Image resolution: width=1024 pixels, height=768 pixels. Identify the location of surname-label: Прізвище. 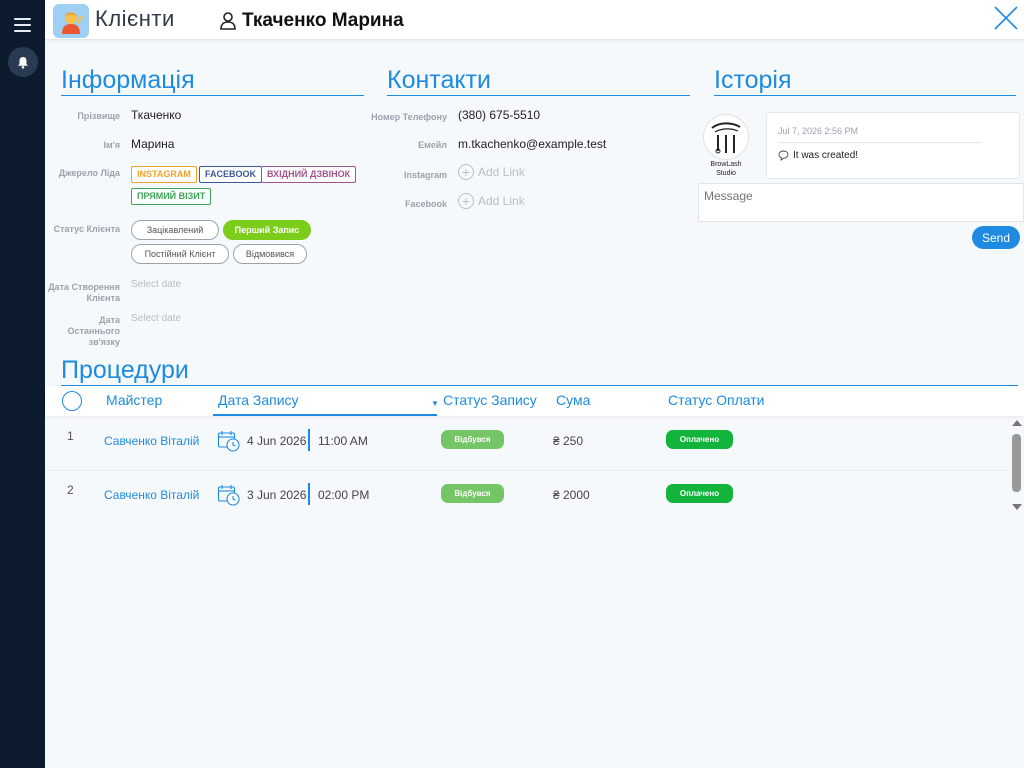
(98, 116).